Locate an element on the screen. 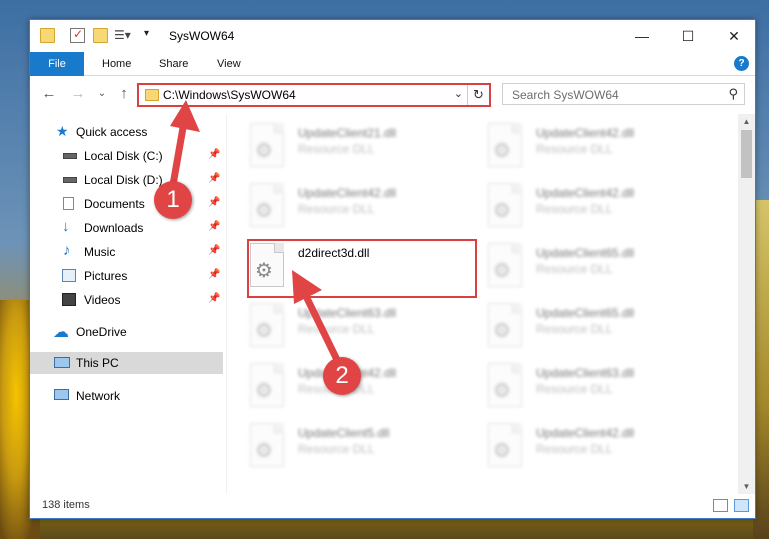 This screenshot has height=539, width=769. status-bar: 138 items is located at coordinates (392, 506).